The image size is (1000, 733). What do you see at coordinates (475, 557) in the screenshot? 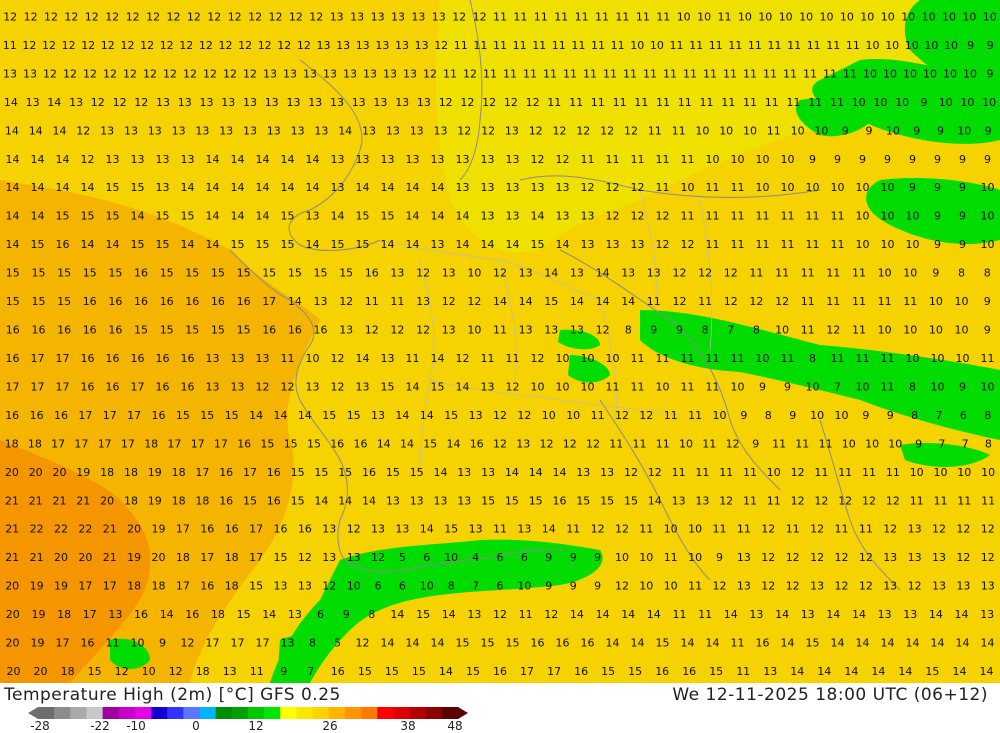
I see `temperature-value: 4` at bounding box center [475, 557].